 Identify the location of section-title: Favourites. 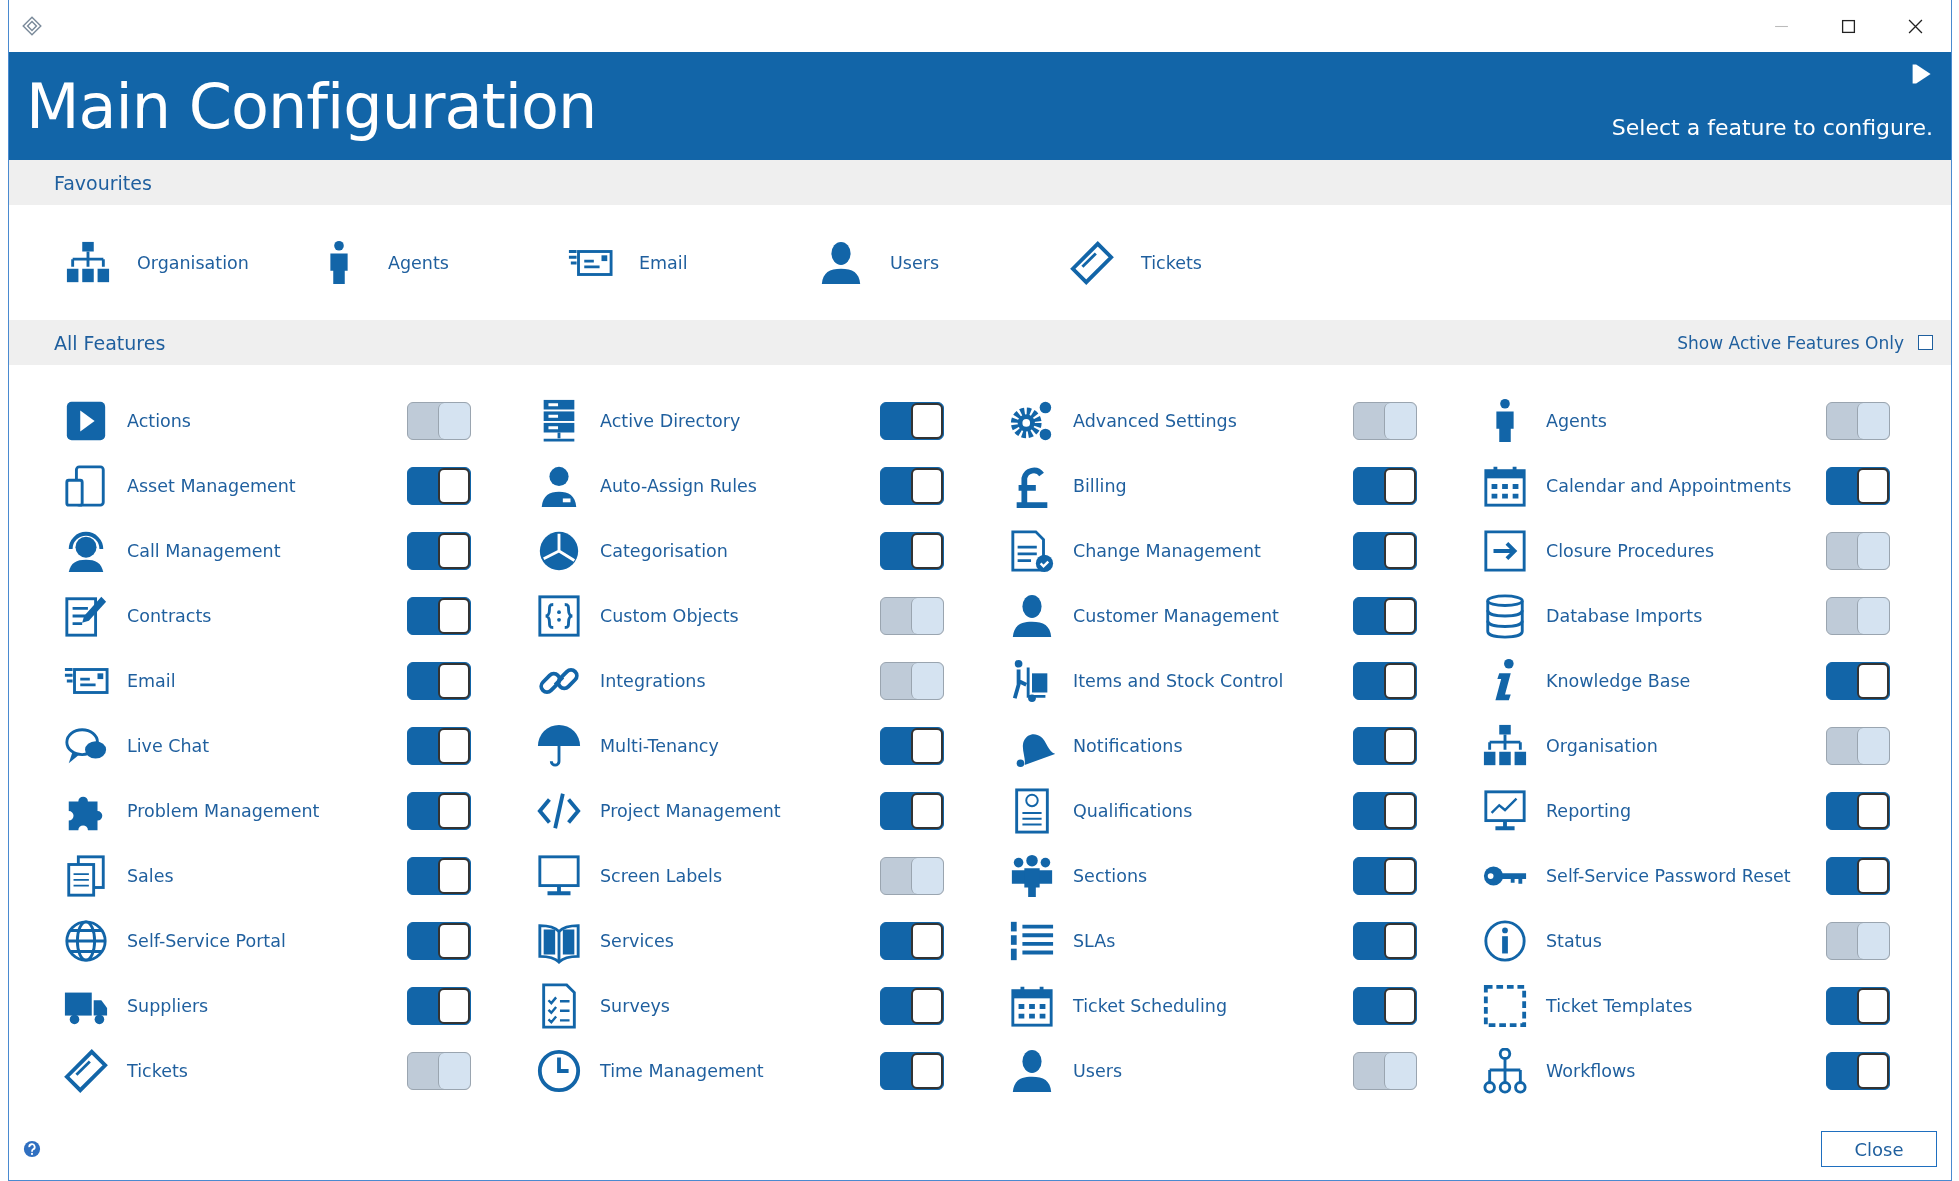
(103, 182).